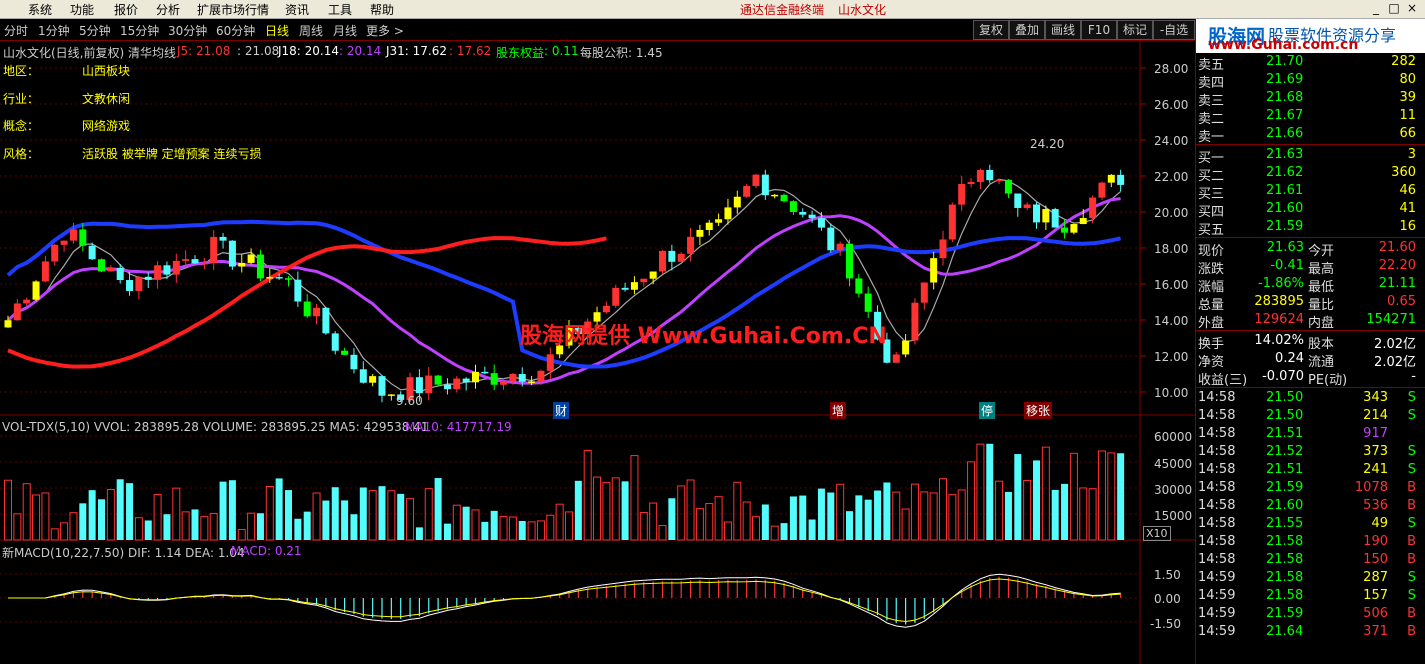 This screenshot has width=1425, height=664. What do you see at coordinates (1171, 249) in the screenshot?
I see `price-tick-18: 18.00` at bounding box center [1171, 249].